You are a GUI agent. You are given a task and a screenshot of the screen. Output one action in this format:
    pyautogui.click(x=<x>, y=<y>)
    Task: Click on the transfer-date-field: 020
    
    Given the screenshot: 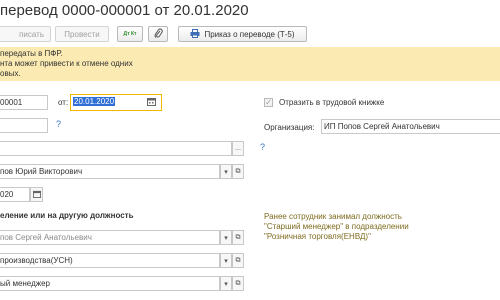 What is the action you would take?
    pyautogui.click(x=15, y=194)
    